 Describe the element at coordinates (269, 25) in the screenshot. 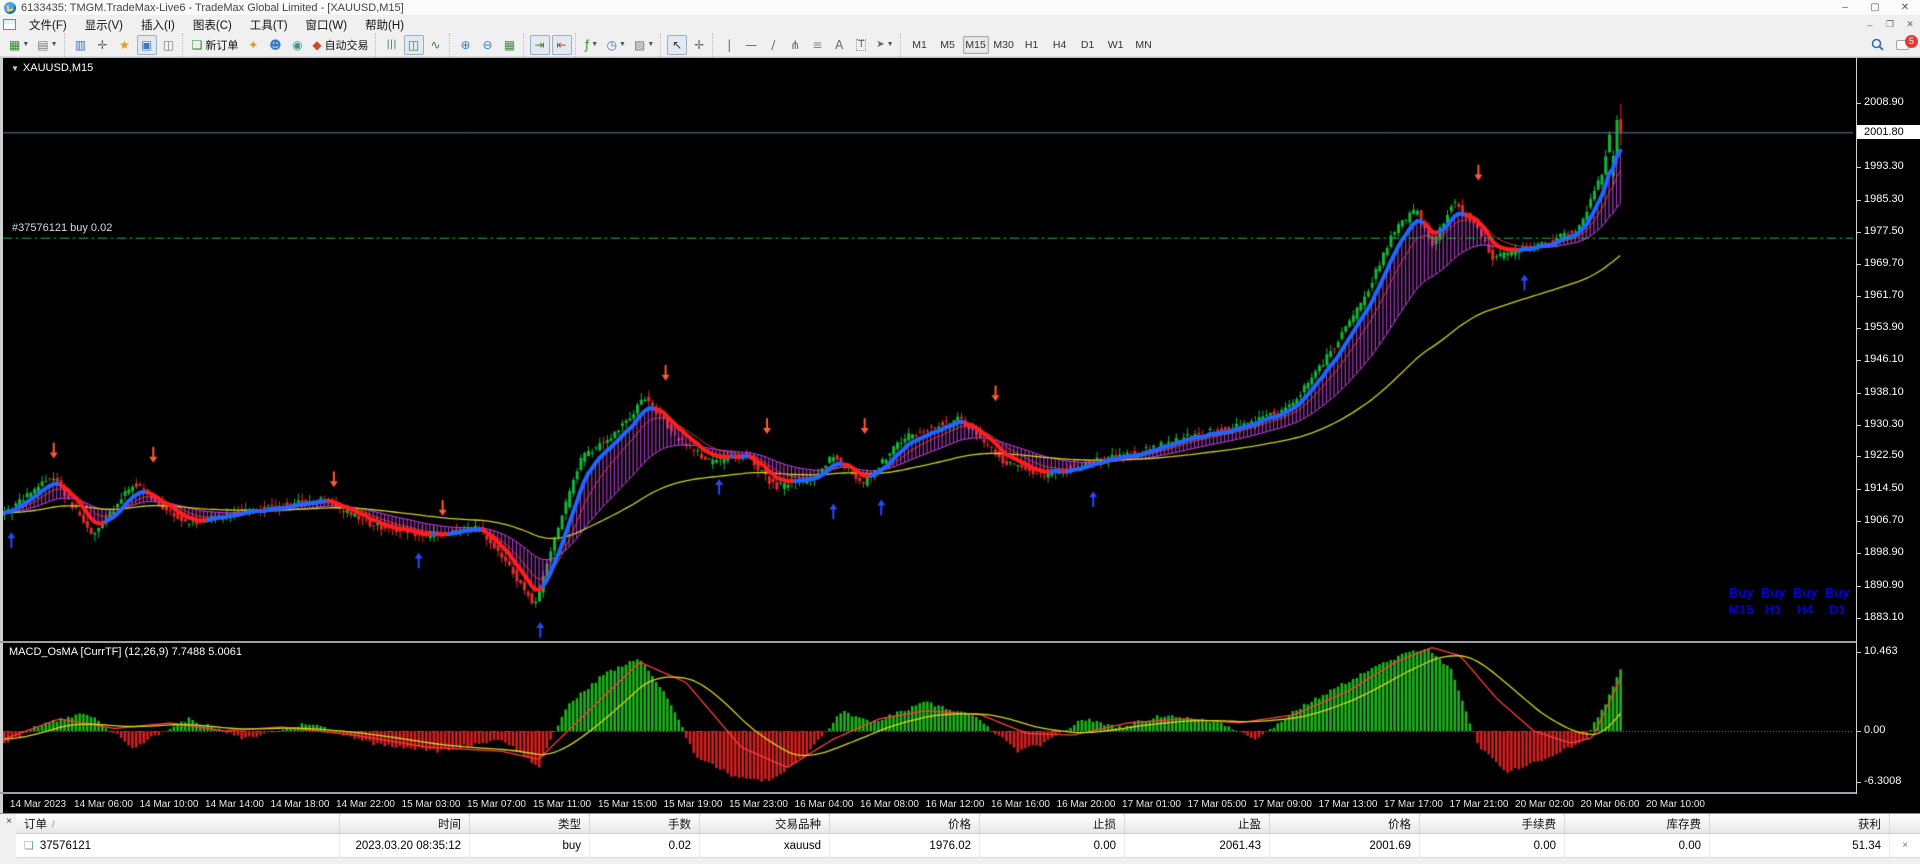

I see `menu-item-T: 工具(T)` at that location.